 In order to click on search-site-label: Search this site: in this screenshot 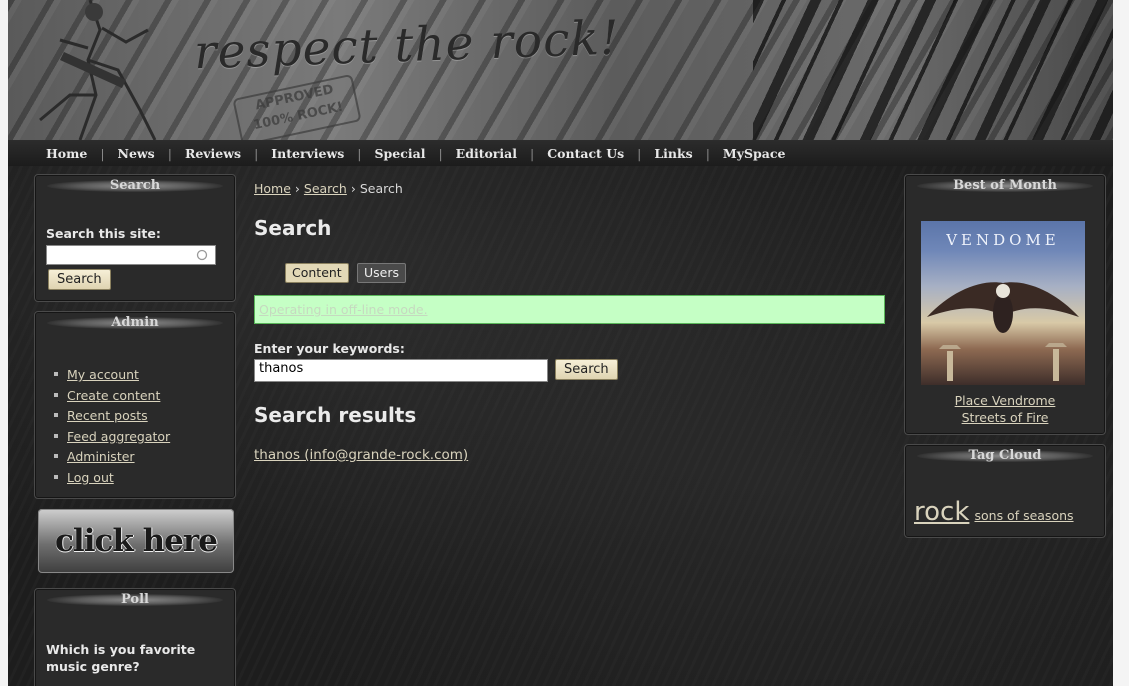, I will do `click(103, 233)`.